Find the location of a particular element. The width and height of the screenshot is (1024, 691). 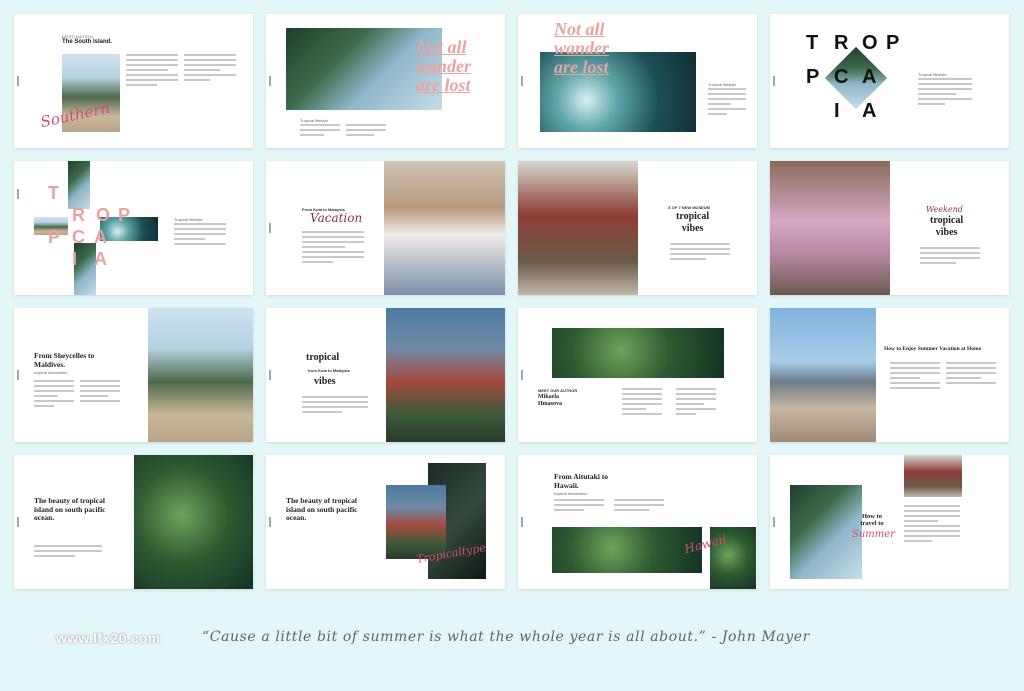

photo-woman-leaf is located at coordinates (638, 353).